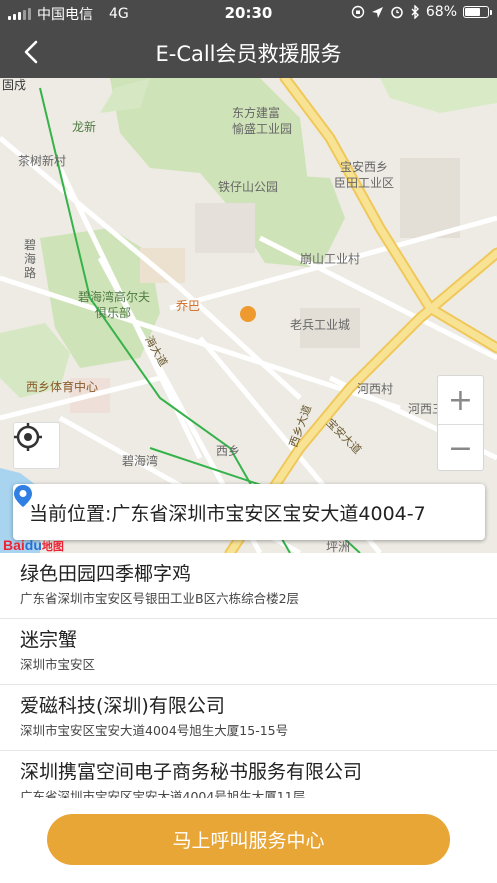 Image resolution: width=497 pixels, height=883 pixels. I want to click on place-name: 迷宗蟹, so click(49, 640).